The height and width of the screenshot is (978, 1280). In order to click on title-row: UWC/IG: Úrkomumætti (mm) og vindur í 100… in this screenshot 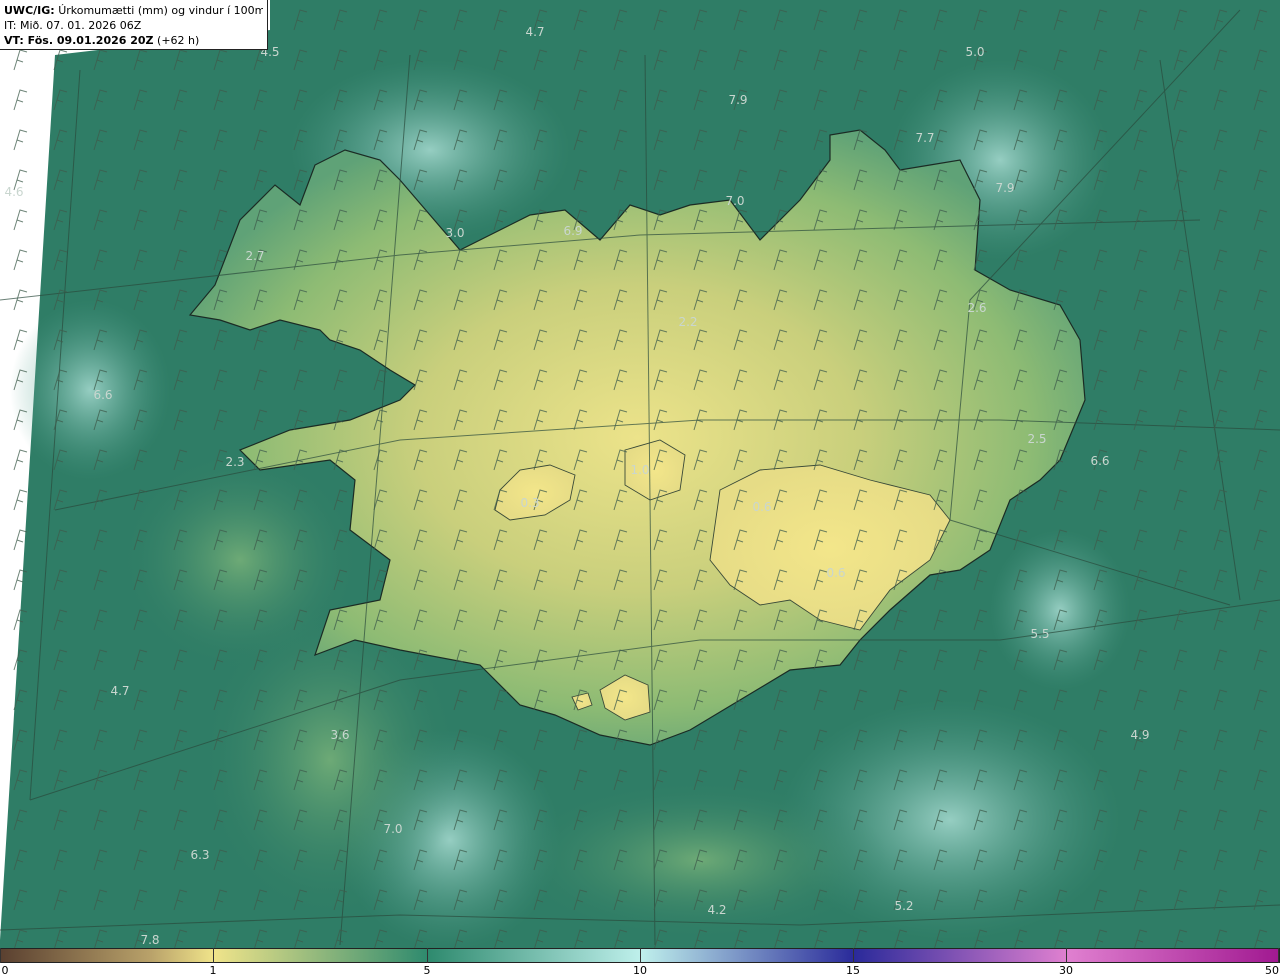, I will do `click(133, 10)`.